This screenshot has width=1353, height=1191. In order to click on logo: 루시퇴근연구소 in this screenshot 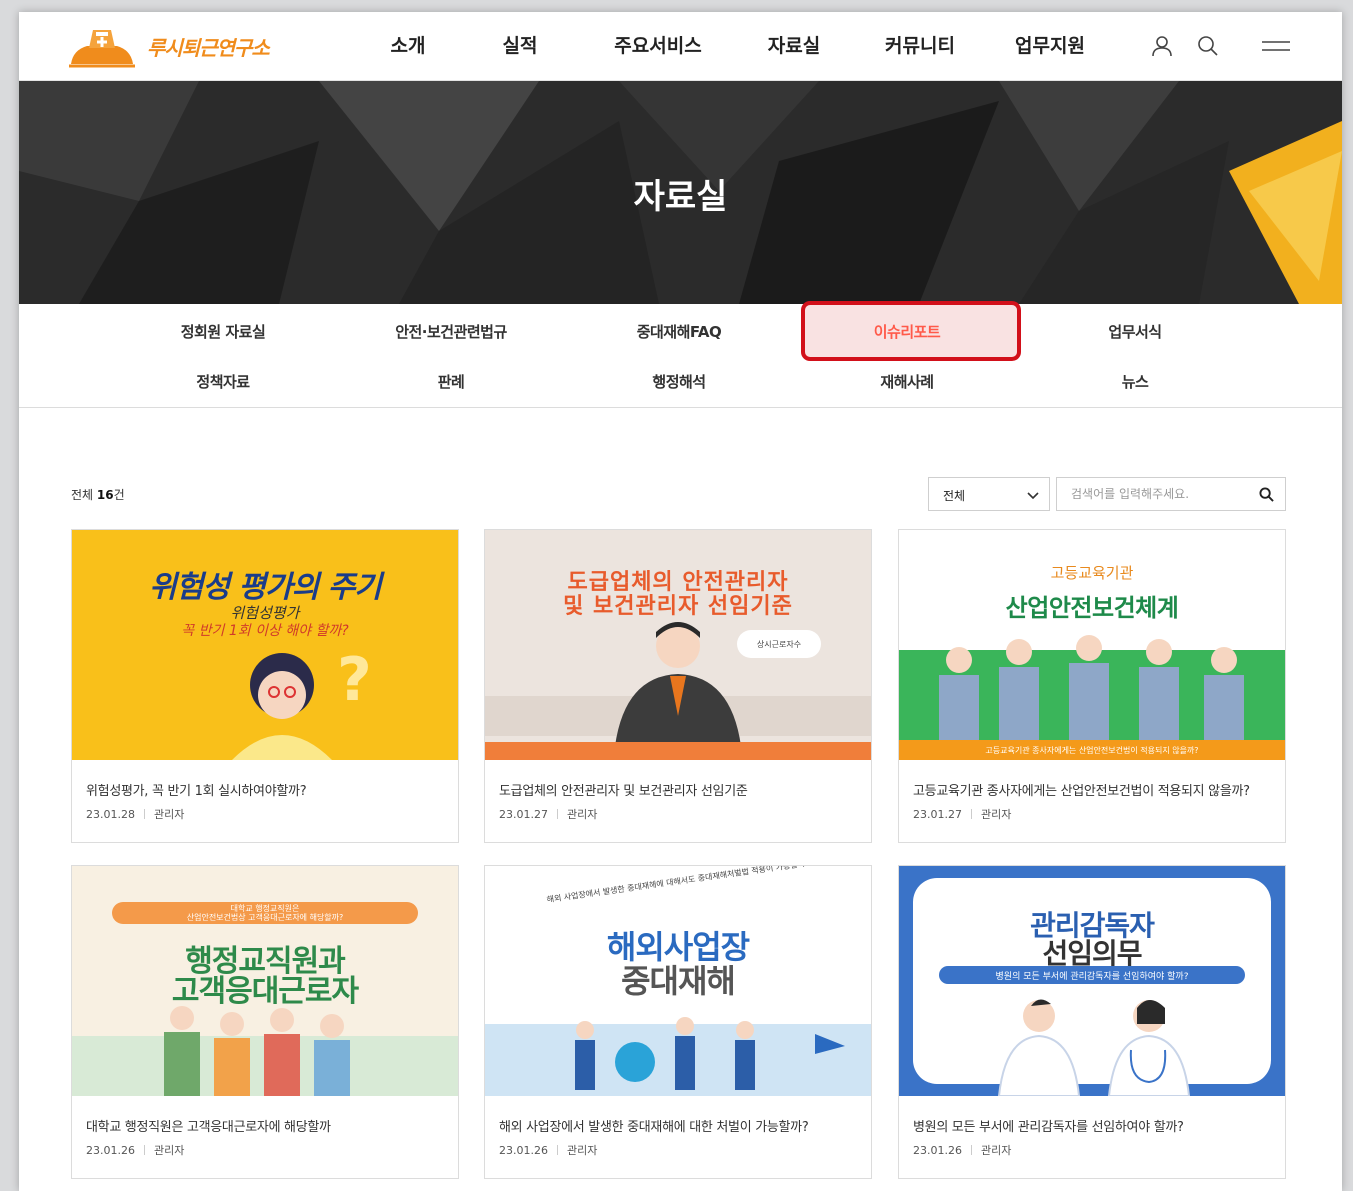, I will do `click(168, 46)`.